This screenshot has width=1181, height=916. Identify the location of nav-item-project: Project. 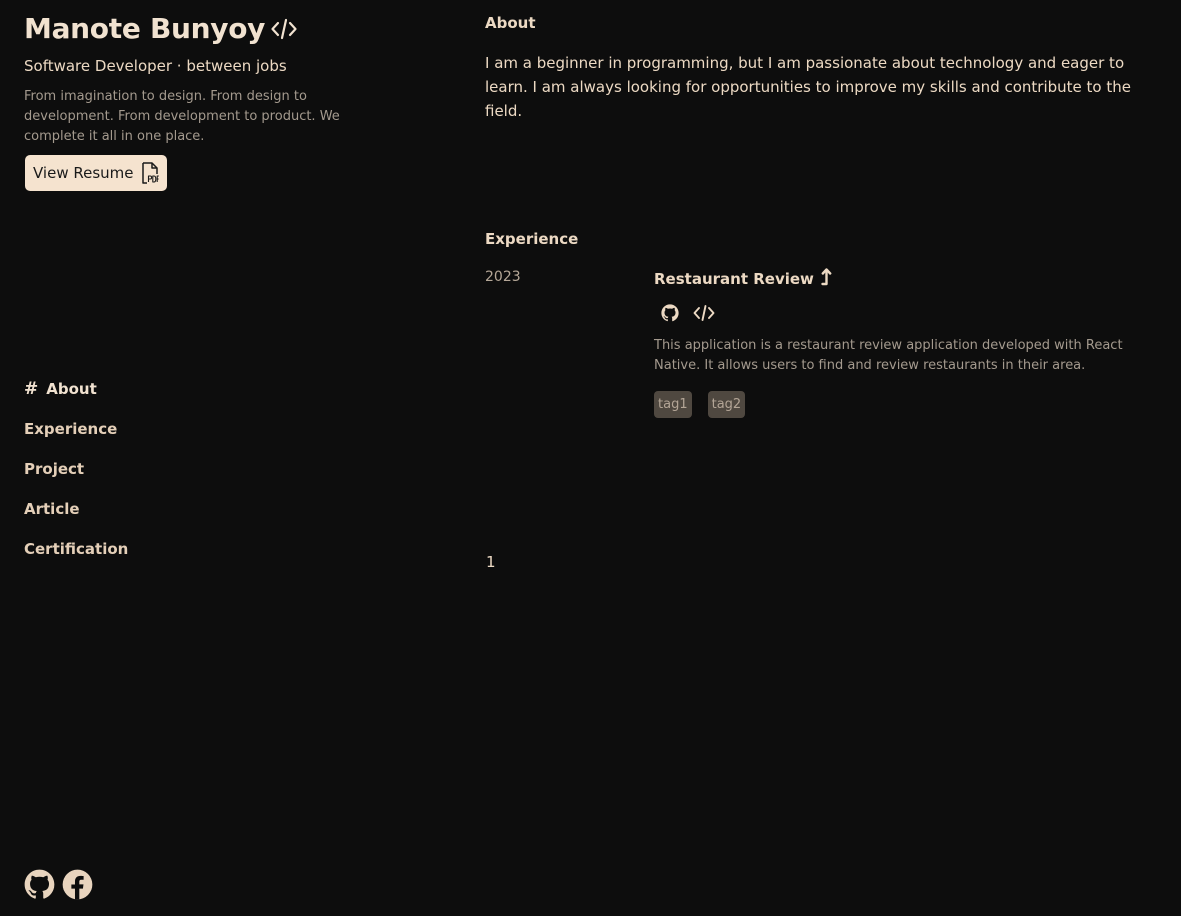
(76, 469).